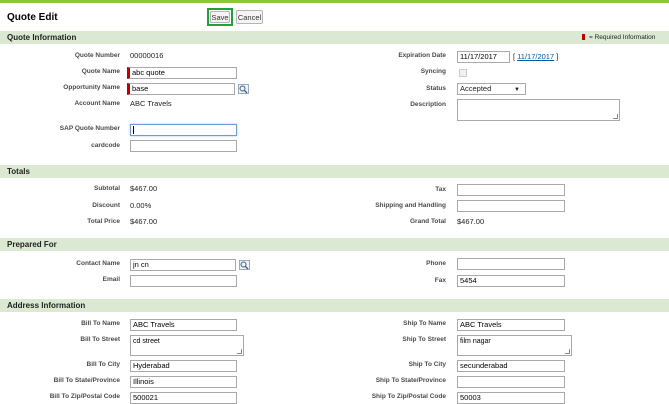 The width and height of the screenshot is (669, 404). I want to click on expiration-date-input: 11/17/2017, so click(483, 57).